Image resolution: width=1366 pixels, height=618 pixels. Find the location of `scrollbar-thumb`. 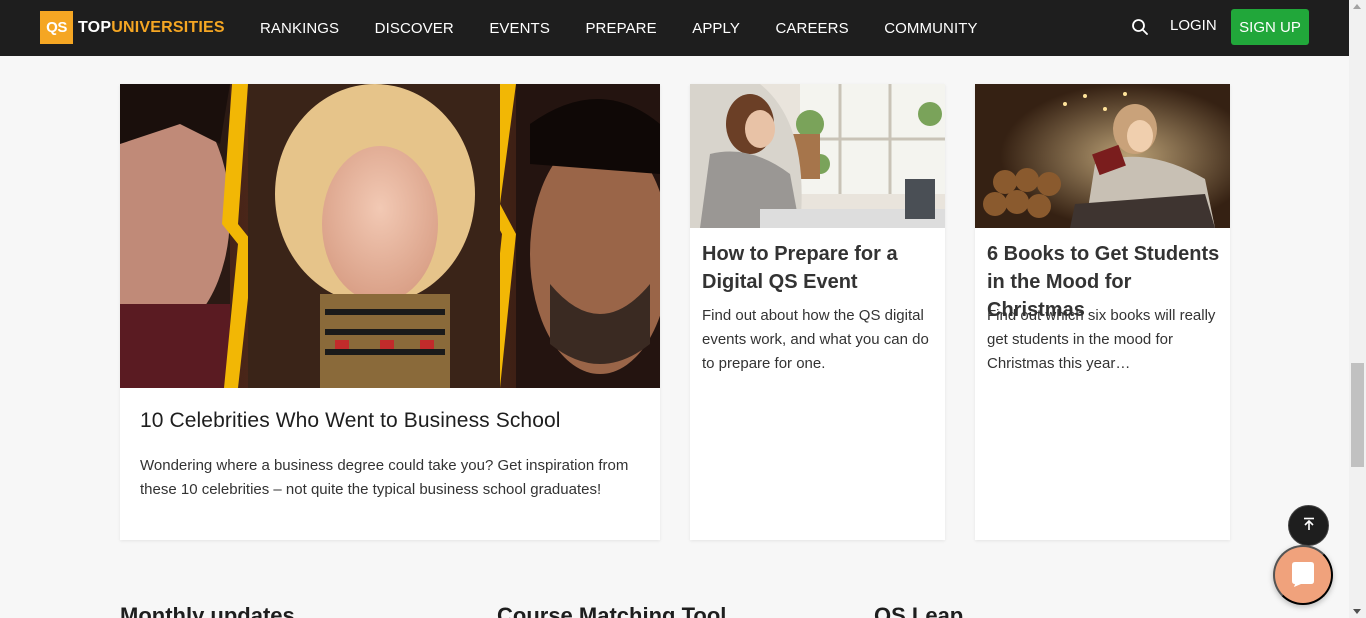

scrollbar-thumb is located at coordinates (1357, 415).